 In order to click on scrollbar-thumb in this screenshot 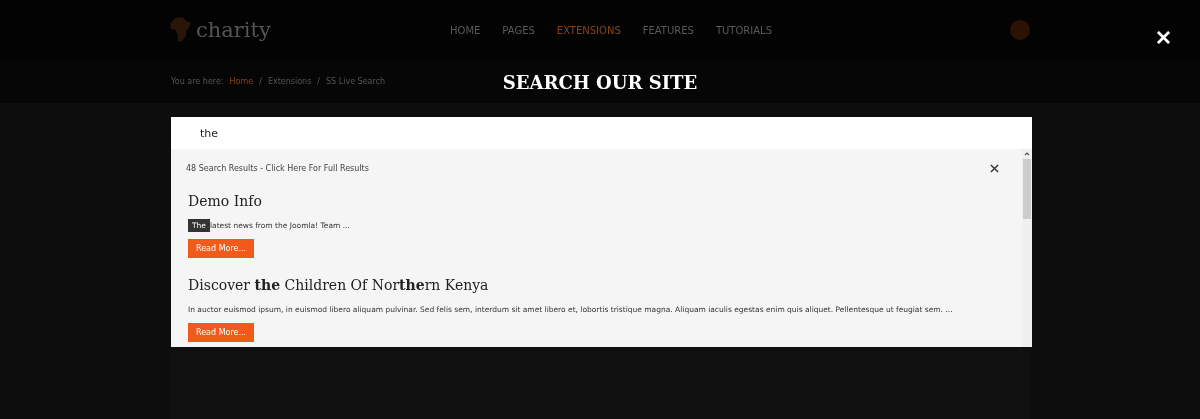, I will do `click(1027, 189)`.